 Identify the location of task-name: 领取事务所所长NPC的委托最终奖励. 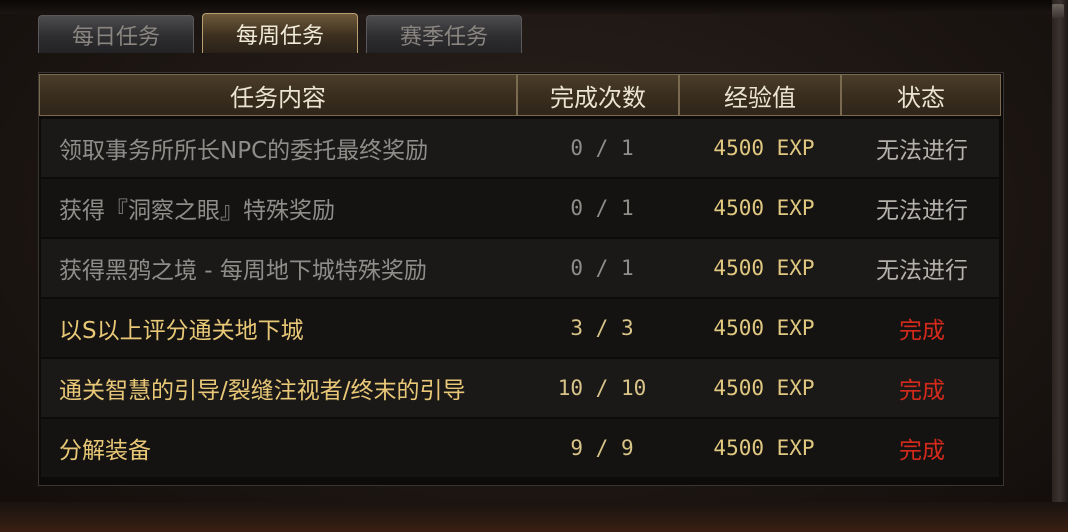
(244, 151).